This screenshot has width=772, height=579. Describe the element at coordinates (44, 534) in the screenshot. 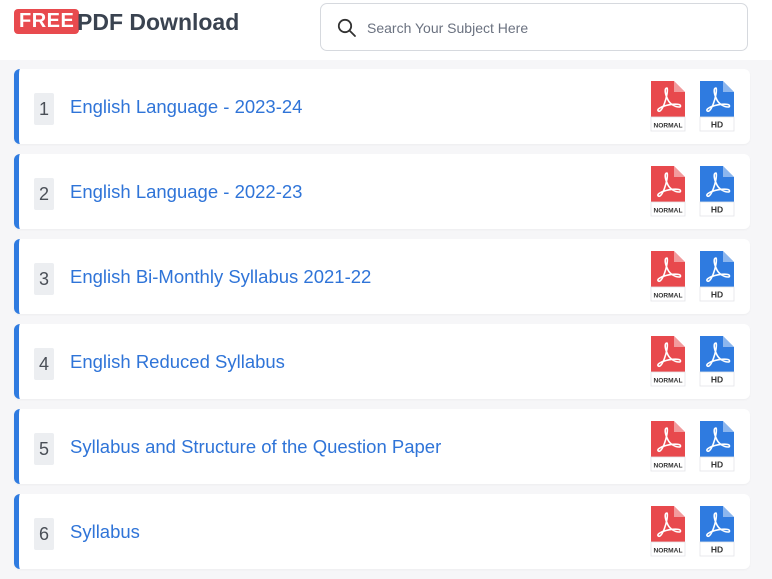

I see `item-number: 6` at that location.